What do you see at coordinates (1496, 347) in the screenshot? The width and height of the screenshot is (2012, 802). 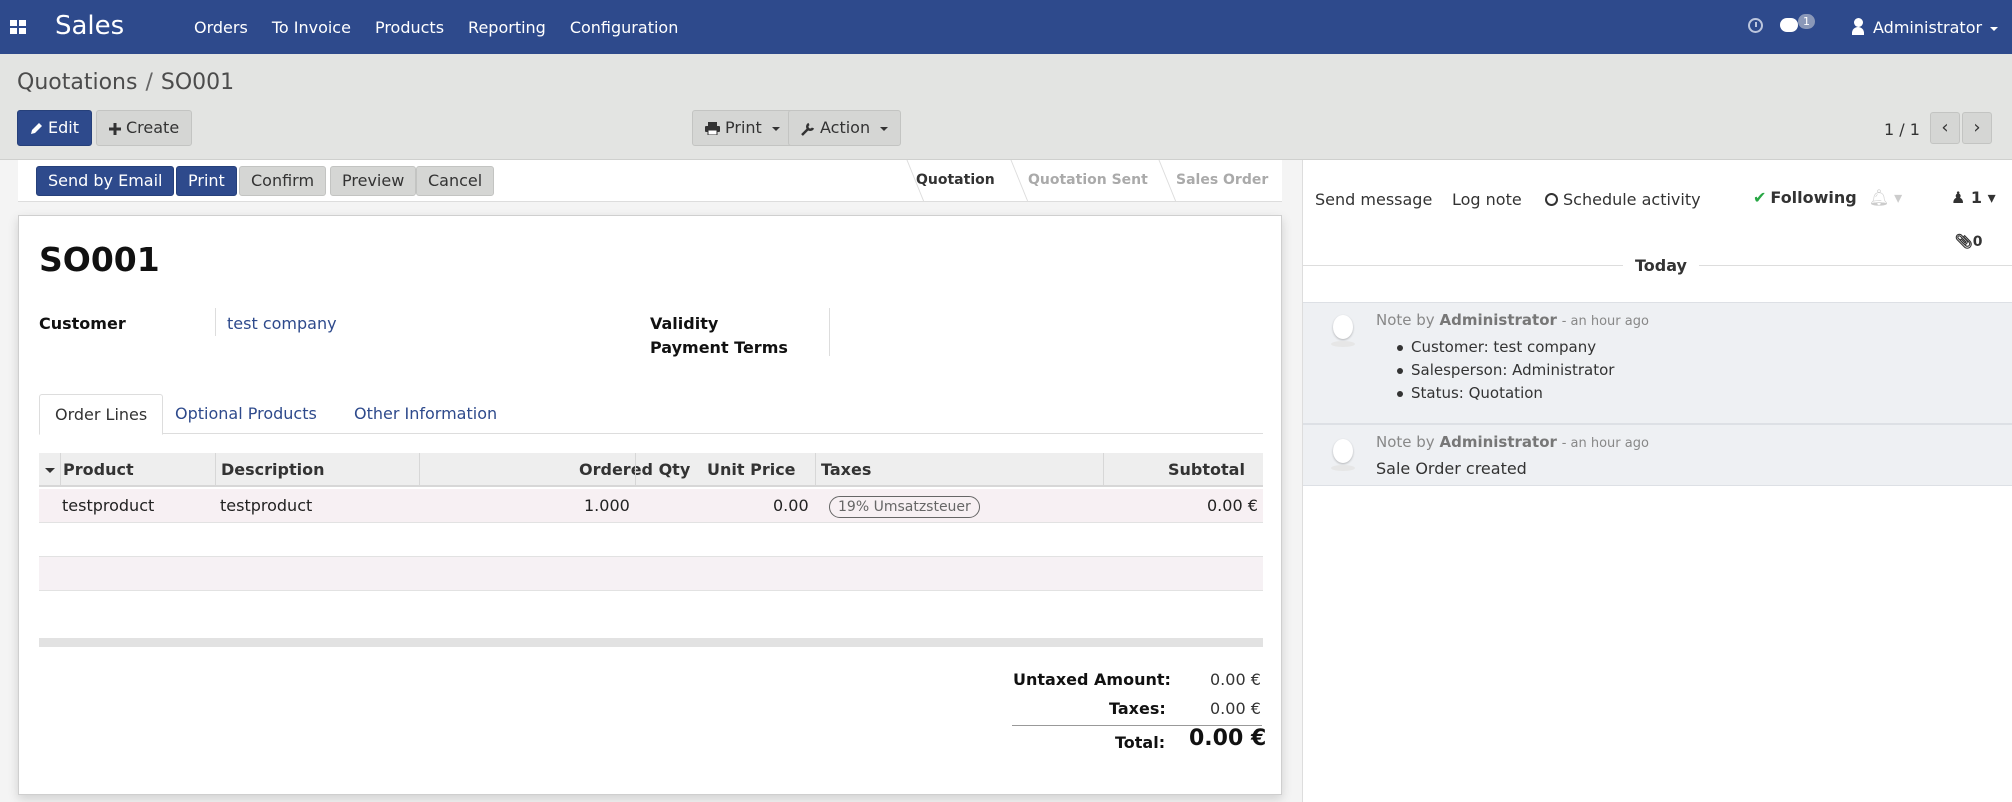 I see `tracking-item: Customer: test company` at bounding box center [1496, 347].